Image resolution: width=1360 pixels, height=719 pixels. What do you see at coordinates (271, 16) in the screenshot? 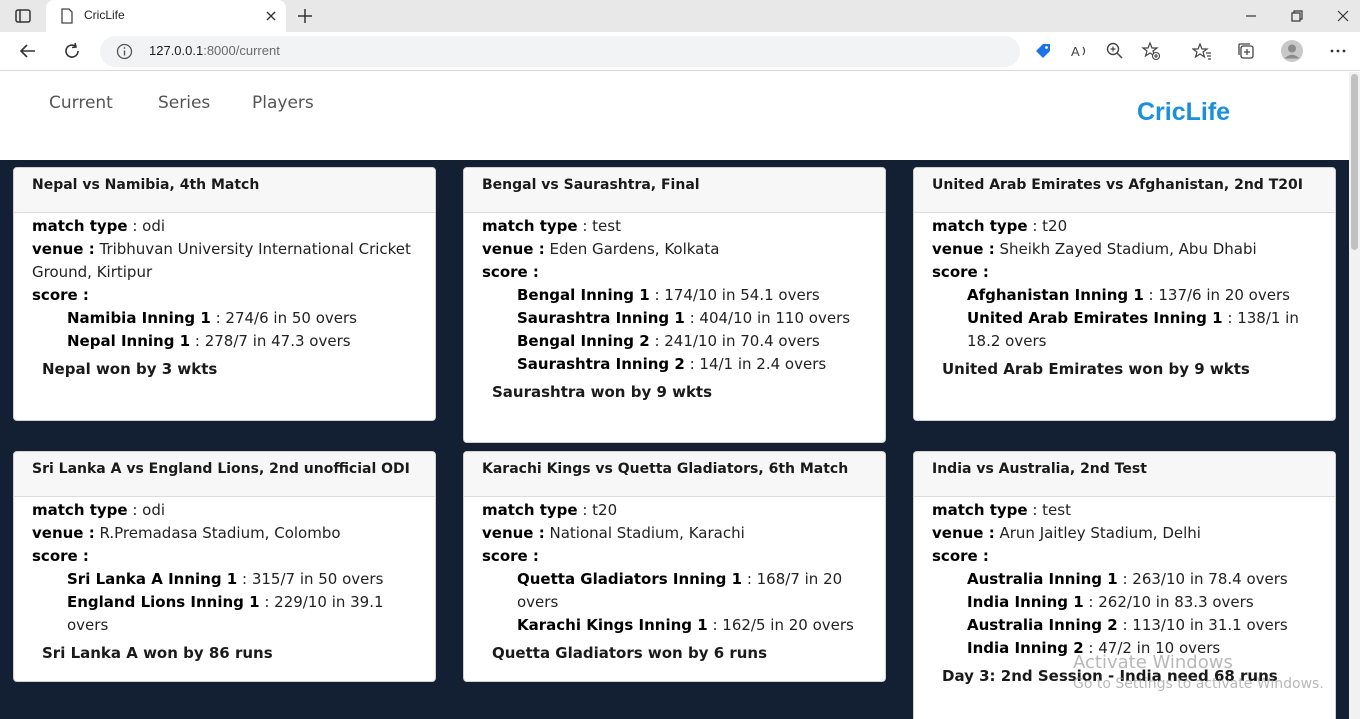
I see `close-tab-icon` at bounding box center [271, 16].